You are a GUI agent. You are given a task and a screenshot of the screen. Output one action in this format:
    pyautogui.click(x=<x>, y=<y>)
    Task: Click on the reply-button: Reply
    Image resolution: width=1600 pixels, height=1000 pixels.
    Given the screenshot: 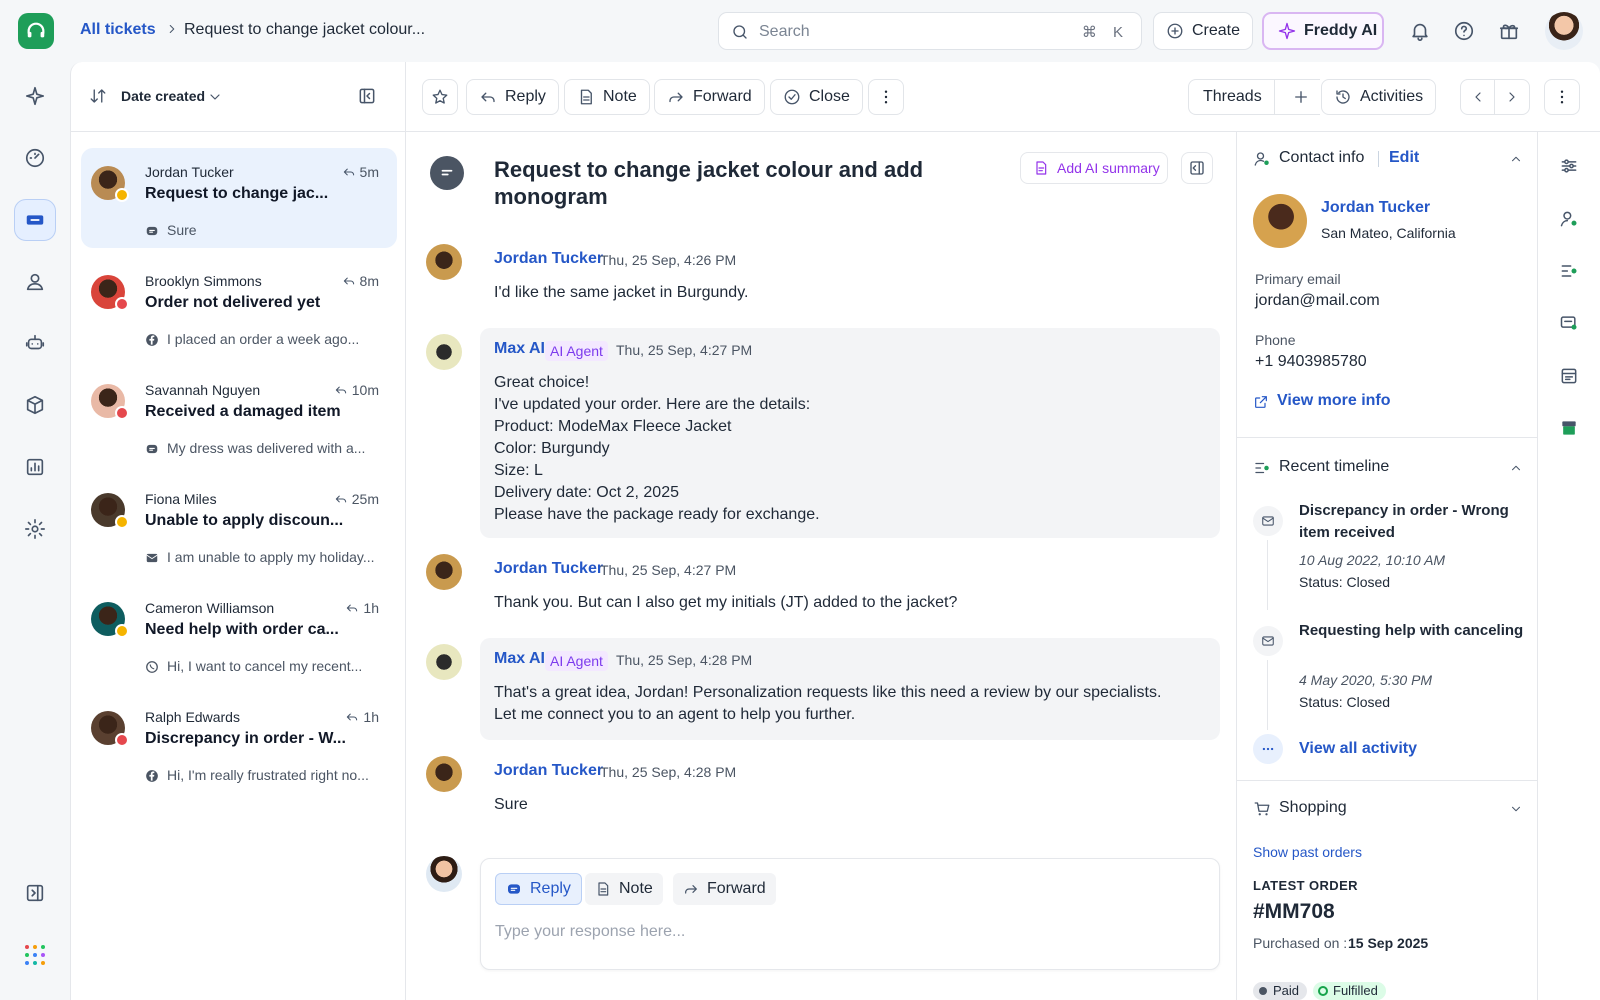 What is the action you would take?
    pyautogui.click(x=512, y=97)
    